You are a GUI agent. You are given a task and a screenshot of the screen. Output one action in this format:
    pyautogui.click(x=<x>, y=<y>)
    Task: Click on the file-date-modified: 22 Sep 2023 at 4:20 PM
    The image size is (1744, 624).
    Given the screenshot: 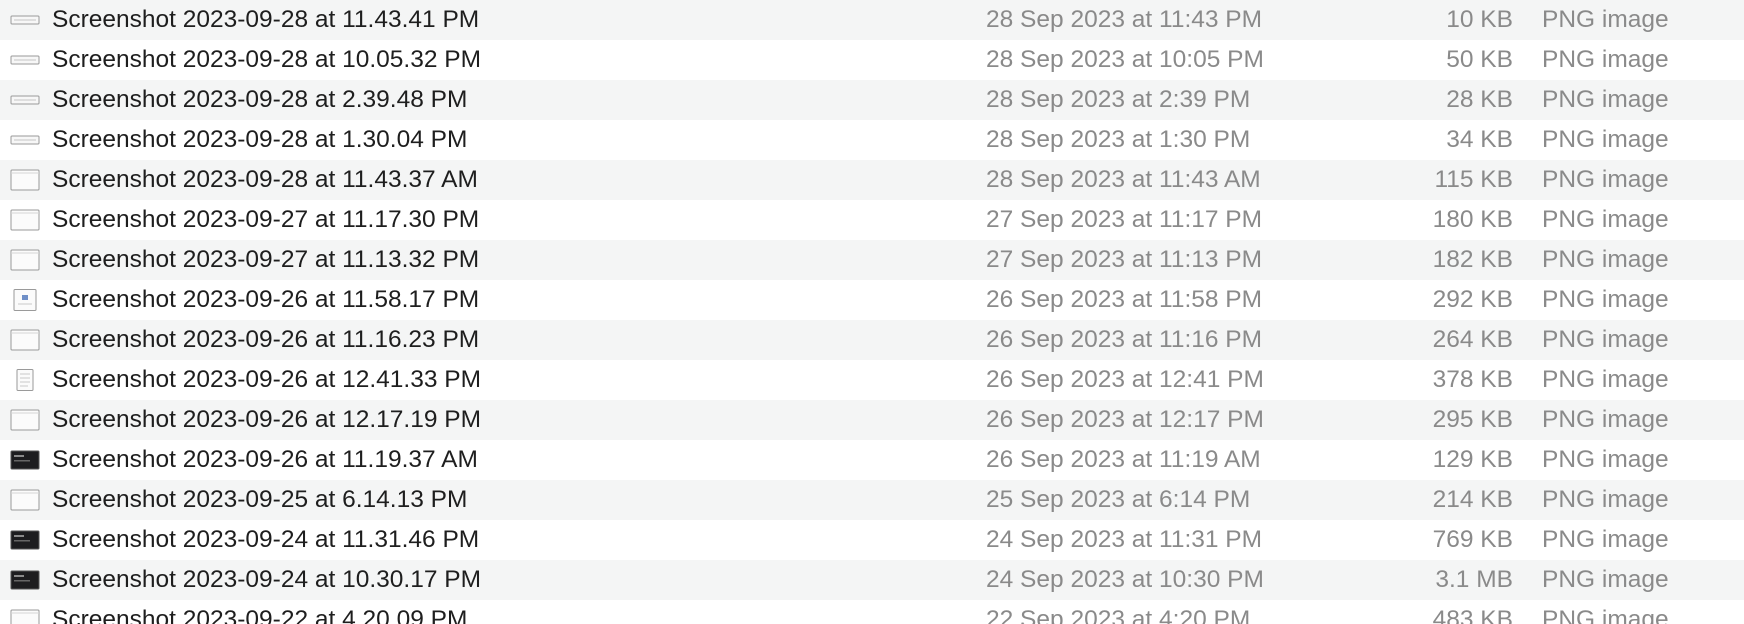 What is the action you would take?
    pyautogui.click(x=1118, y=615)
    